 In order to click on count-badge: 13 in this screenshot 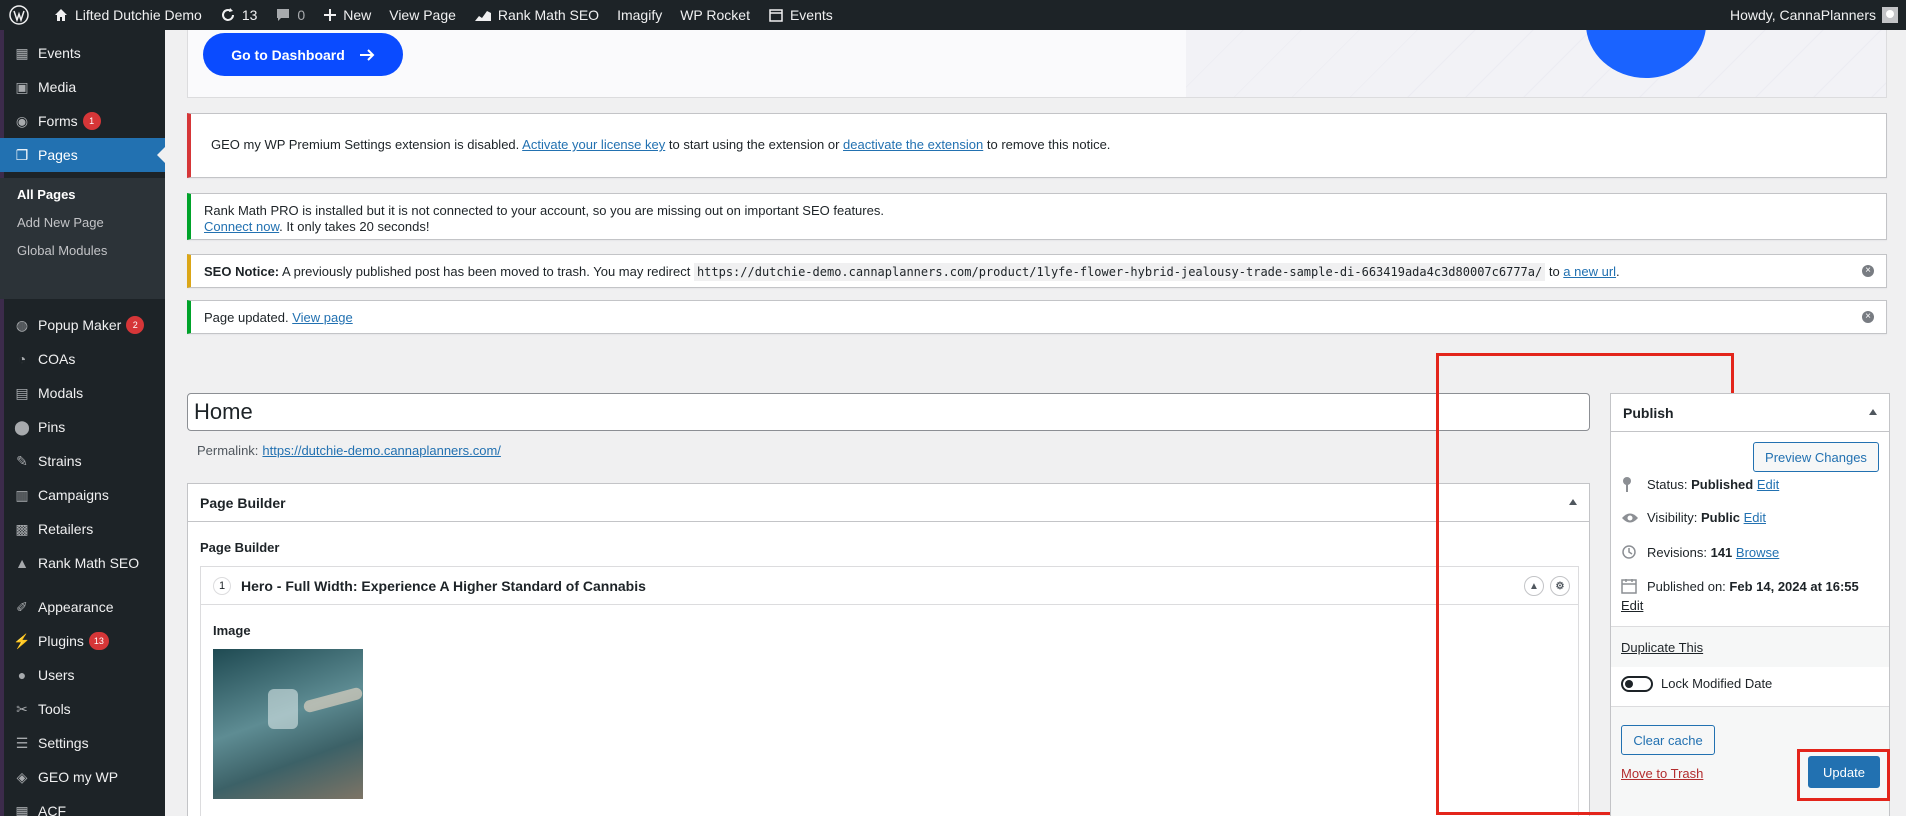, I will do `click(98, 641)`.